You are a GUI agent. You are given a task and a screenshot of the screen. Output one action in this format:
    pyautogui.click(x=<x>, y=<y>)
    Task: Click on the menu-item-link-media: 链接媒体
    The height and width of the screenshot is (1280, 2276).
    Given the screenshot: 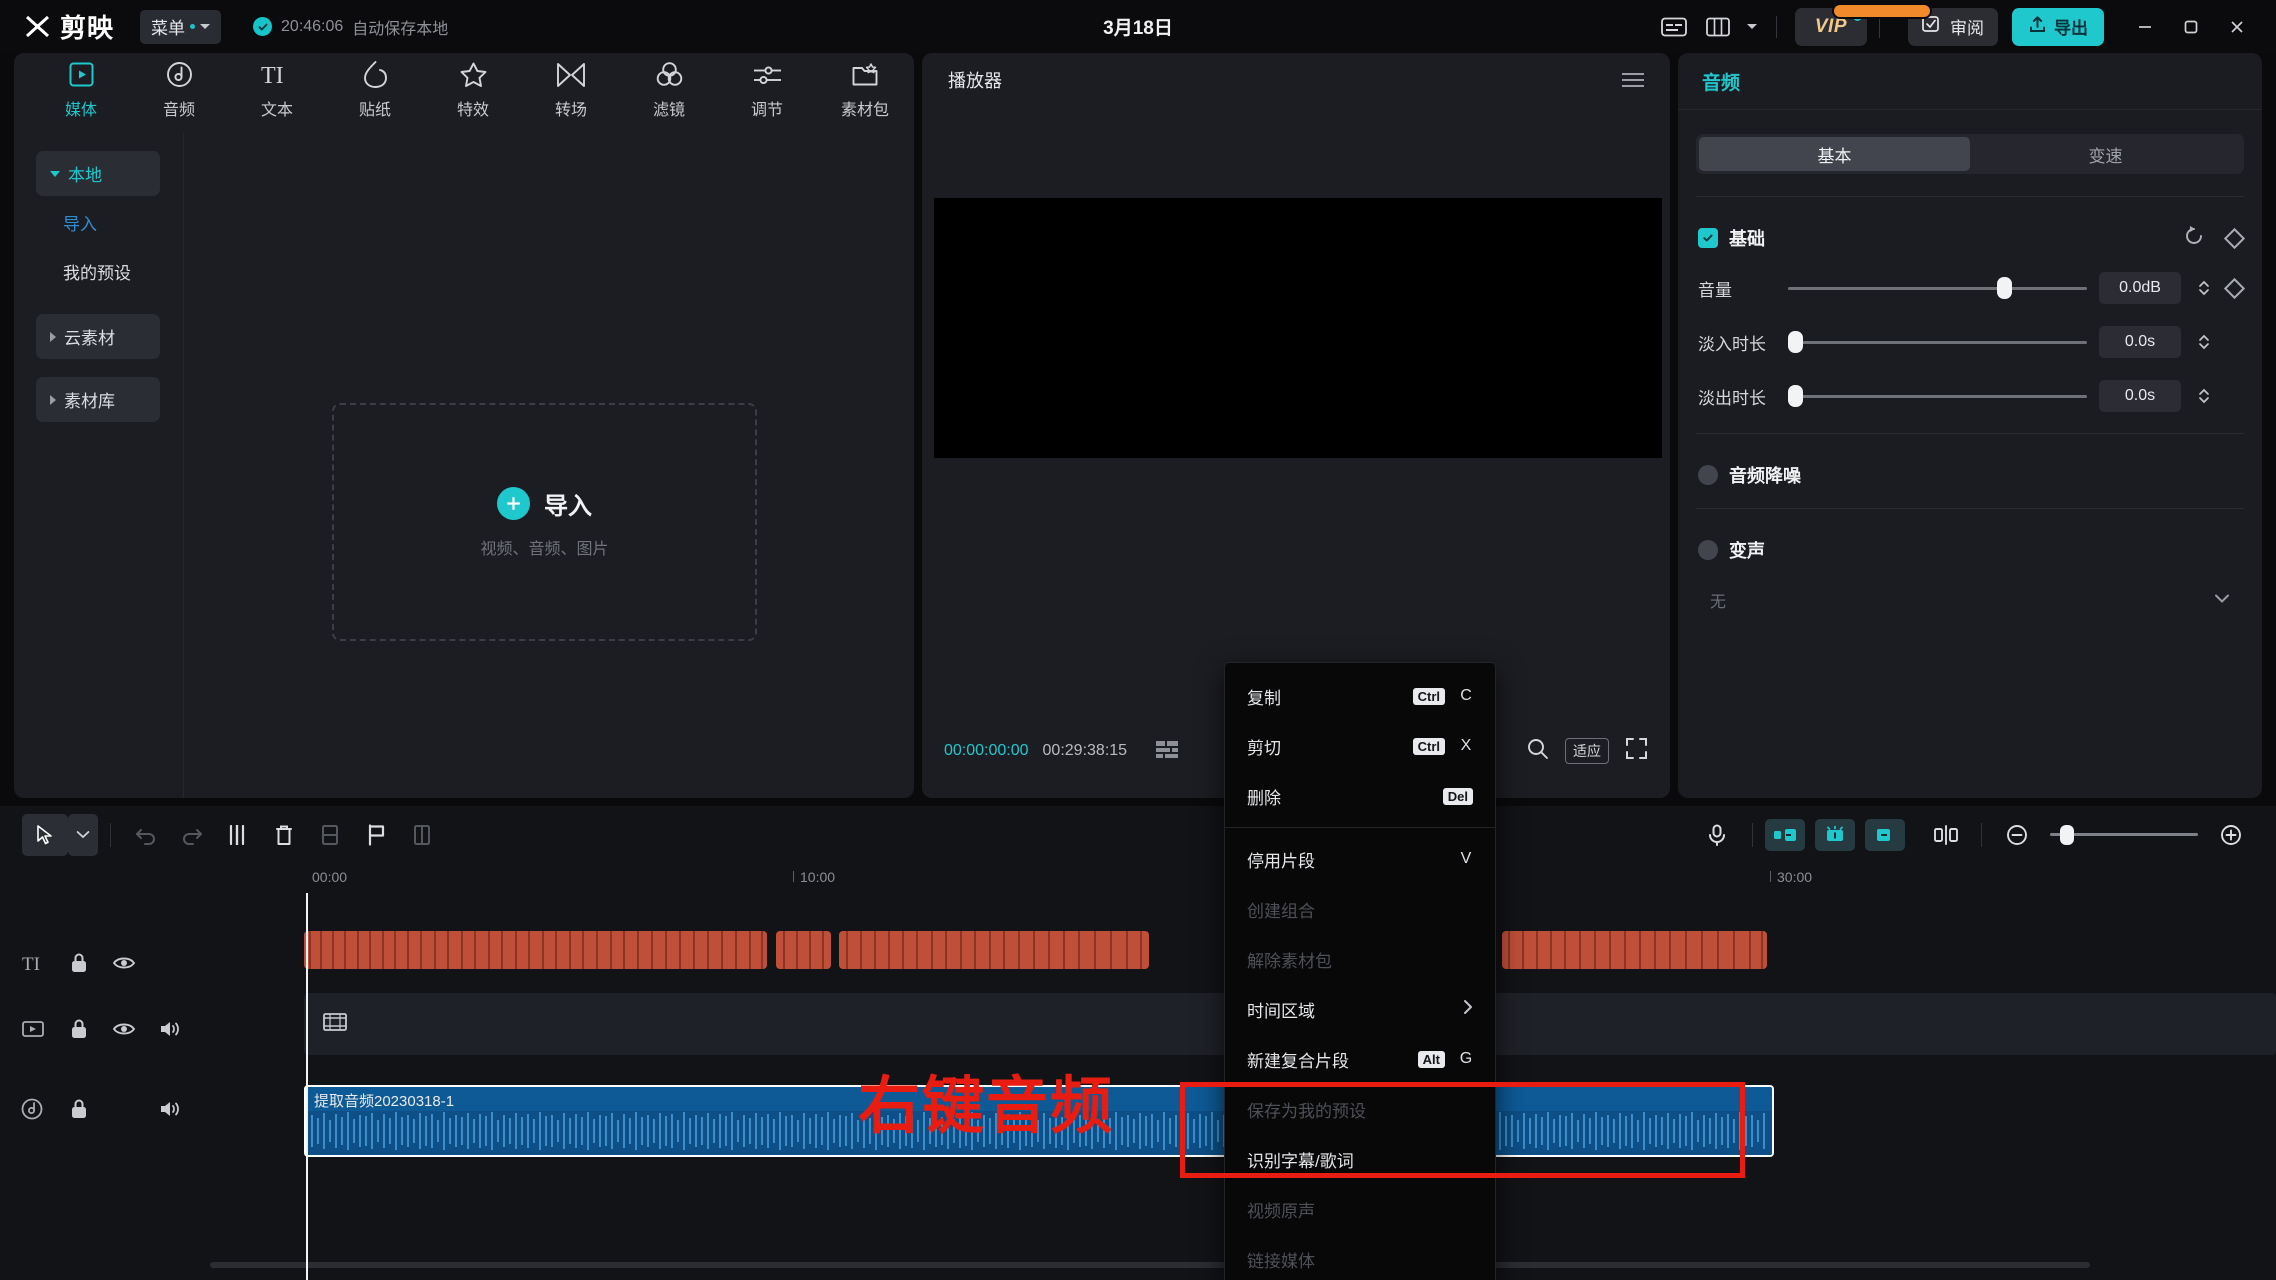 What is the action you would take?
    pyautogui.click(x=1360, y=1257)
    